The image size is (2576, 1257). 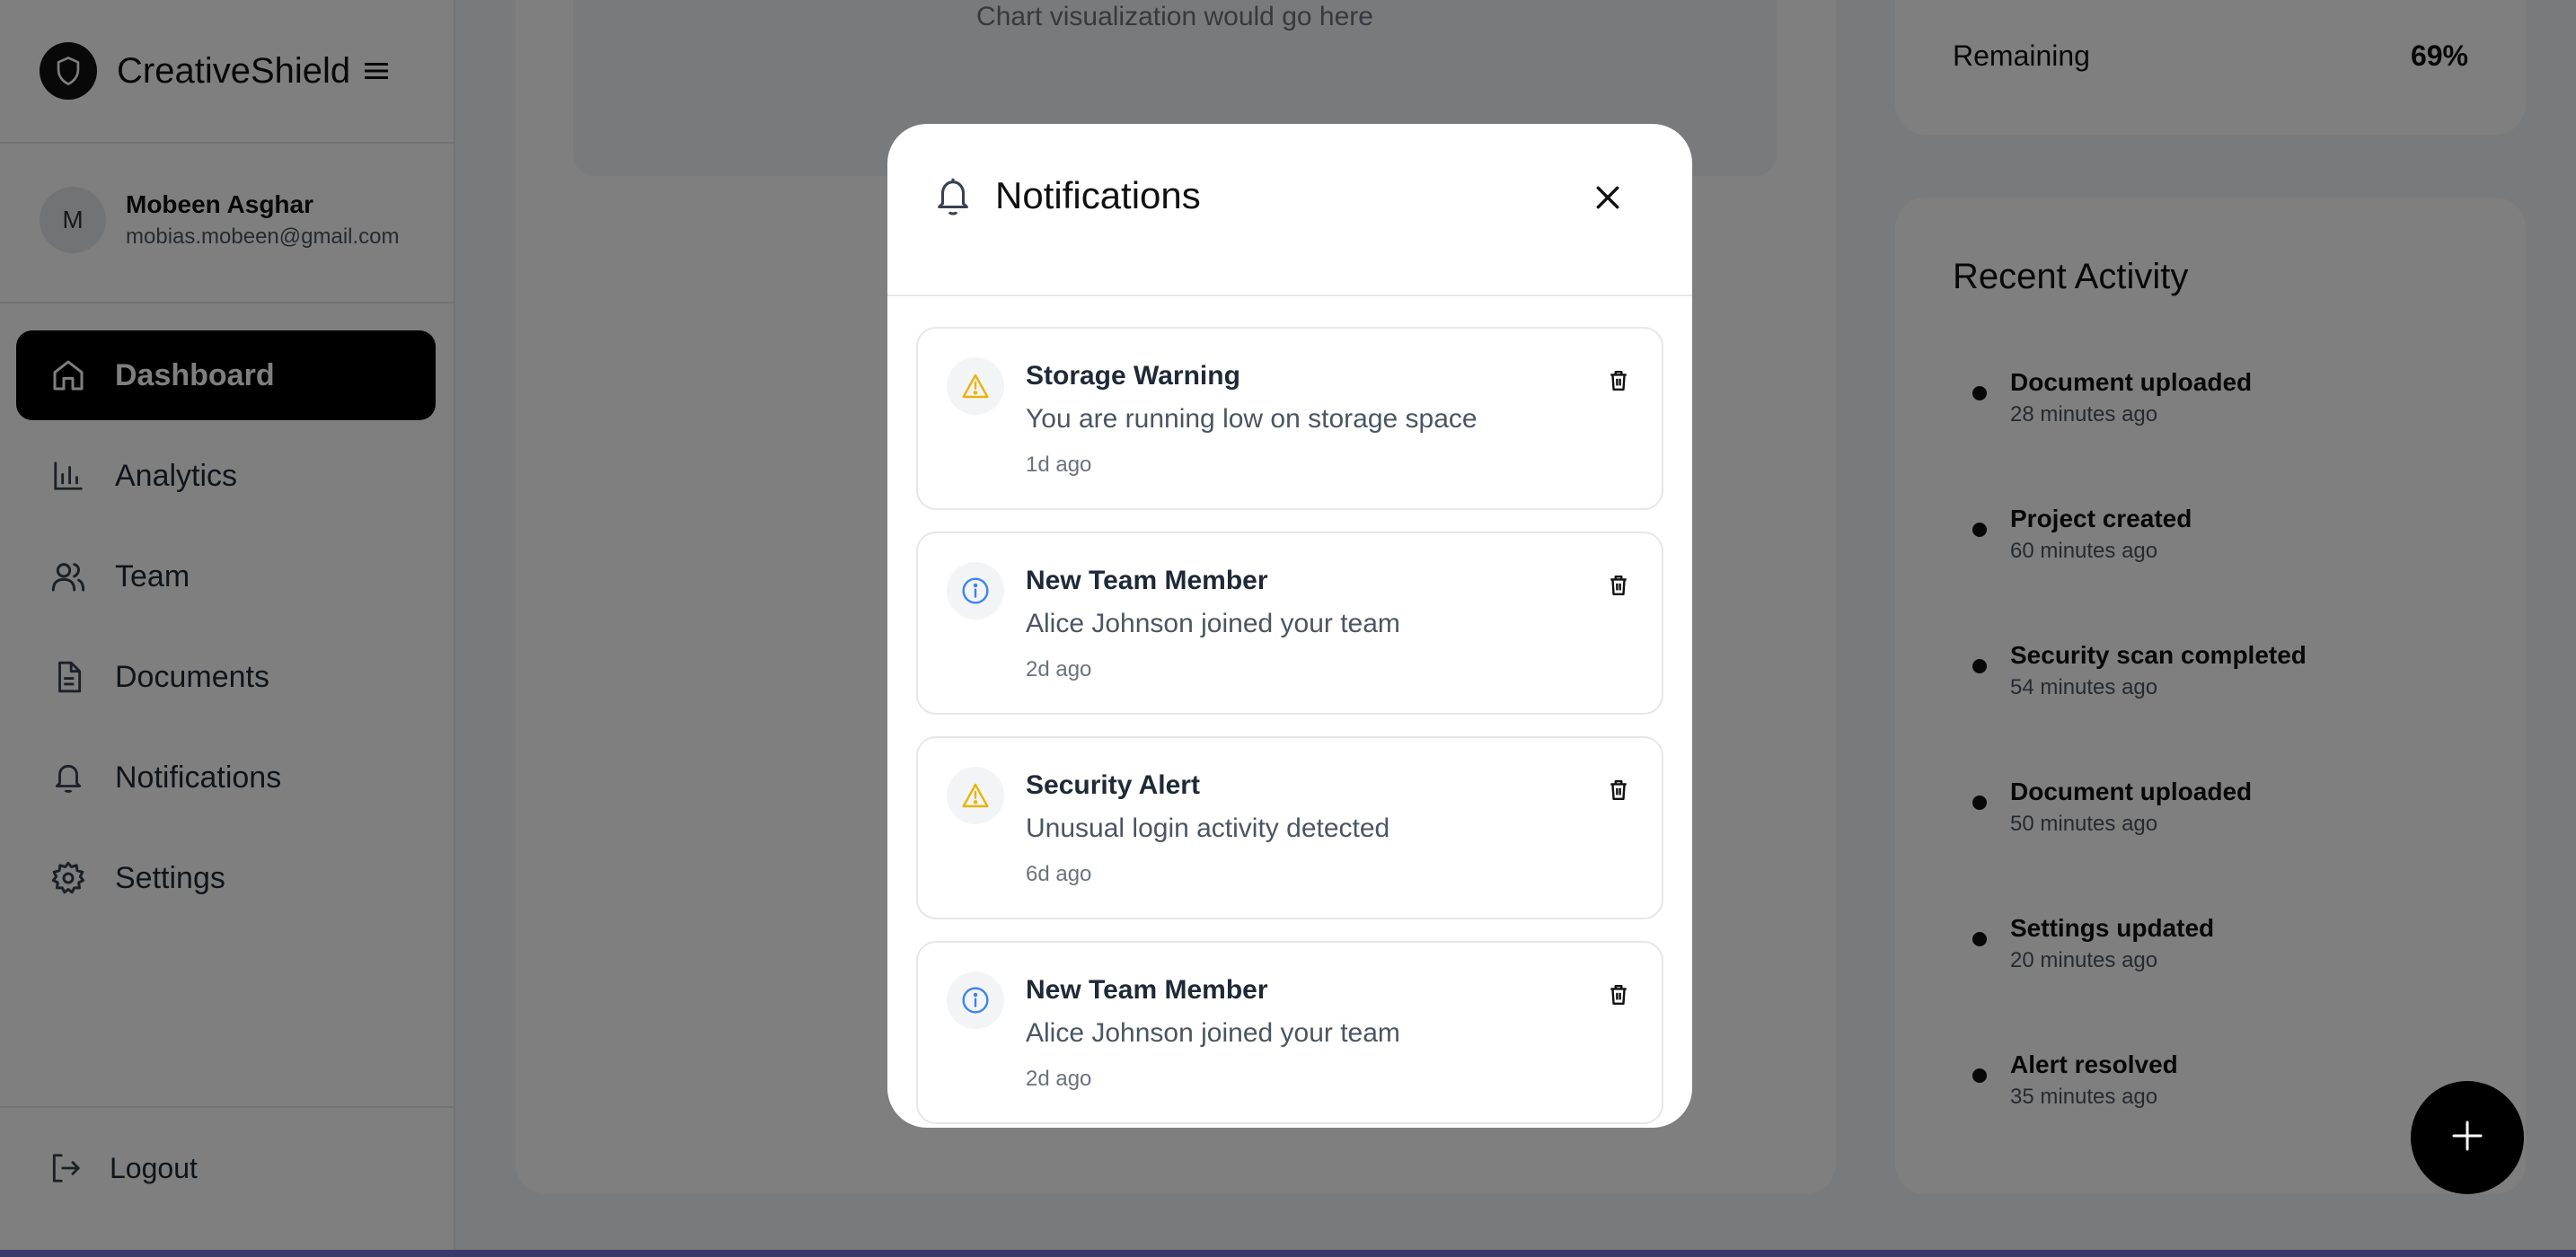 What do you see at coordinates (1098, 195) in the screenshot?
I see `modal-title: Notifications` at bounding box center [1098, 195].